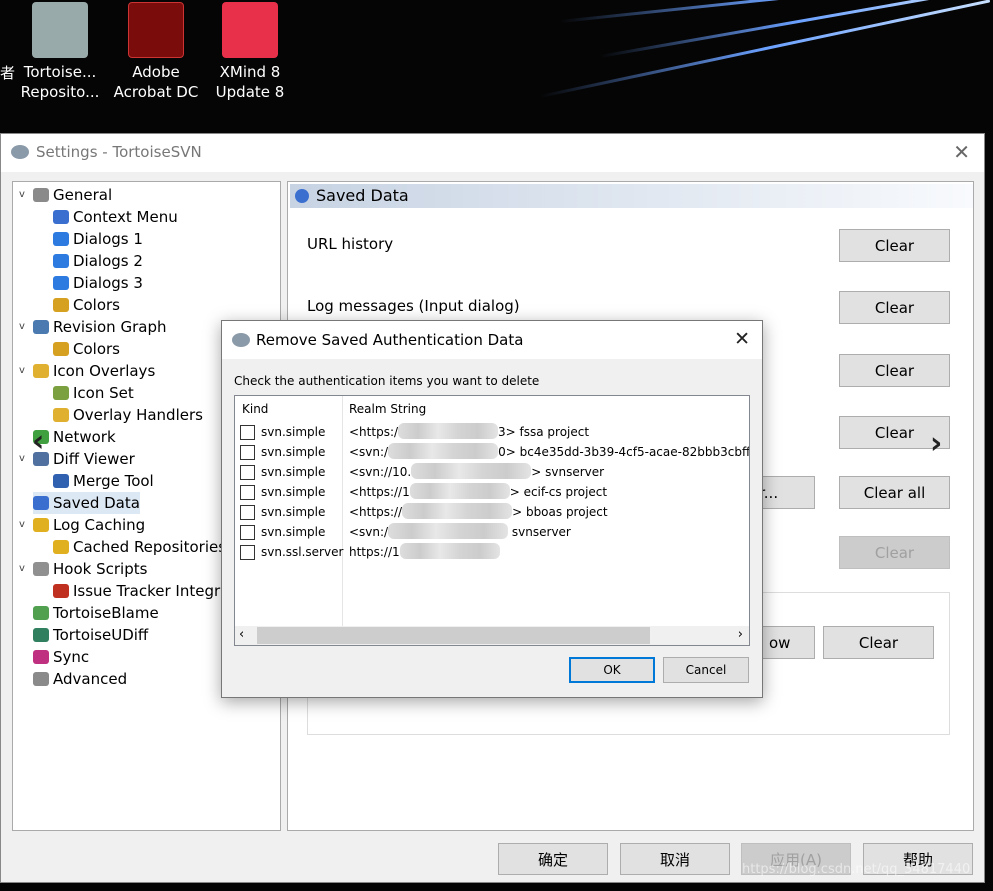  I want to click on scroll-right-icon: ›, so click(740, 634).